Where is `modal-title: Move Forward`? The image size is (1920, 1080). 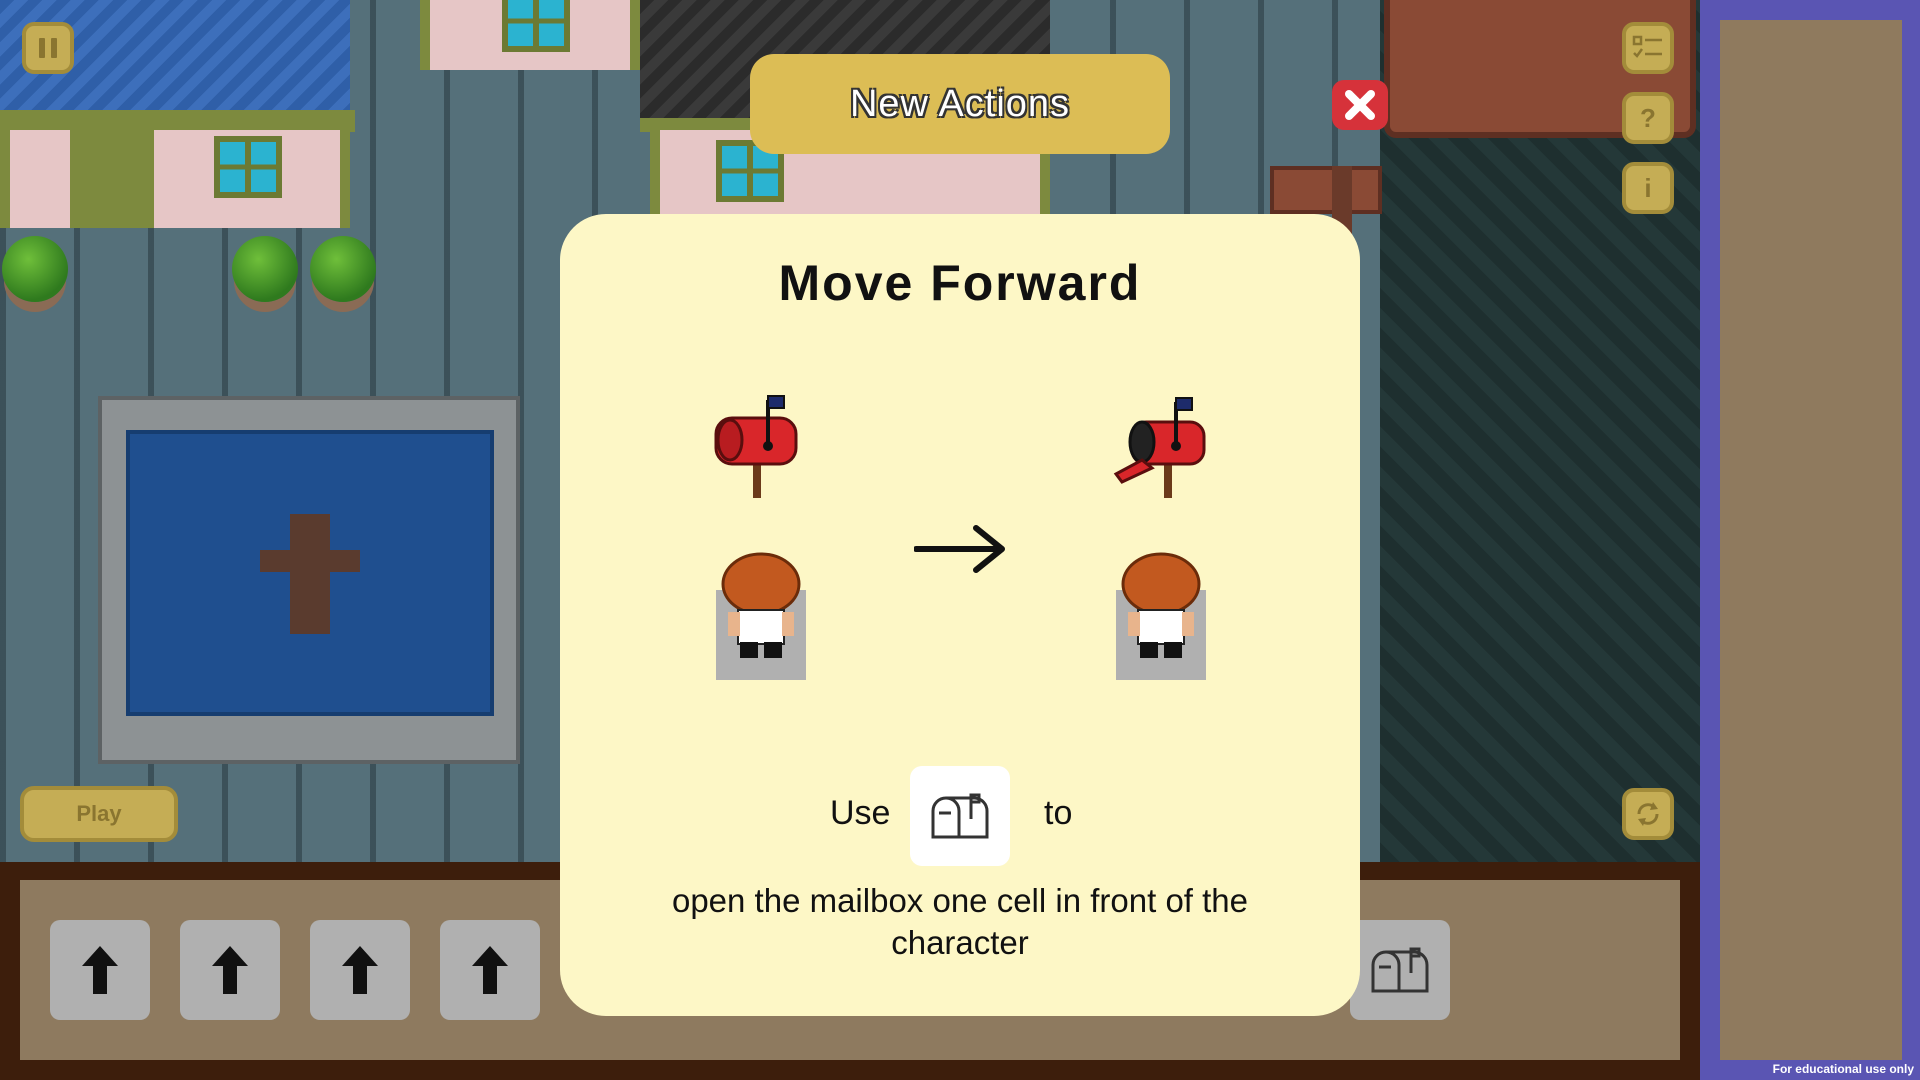
modal-title: Move Forward is located at coordinates (960, 283).